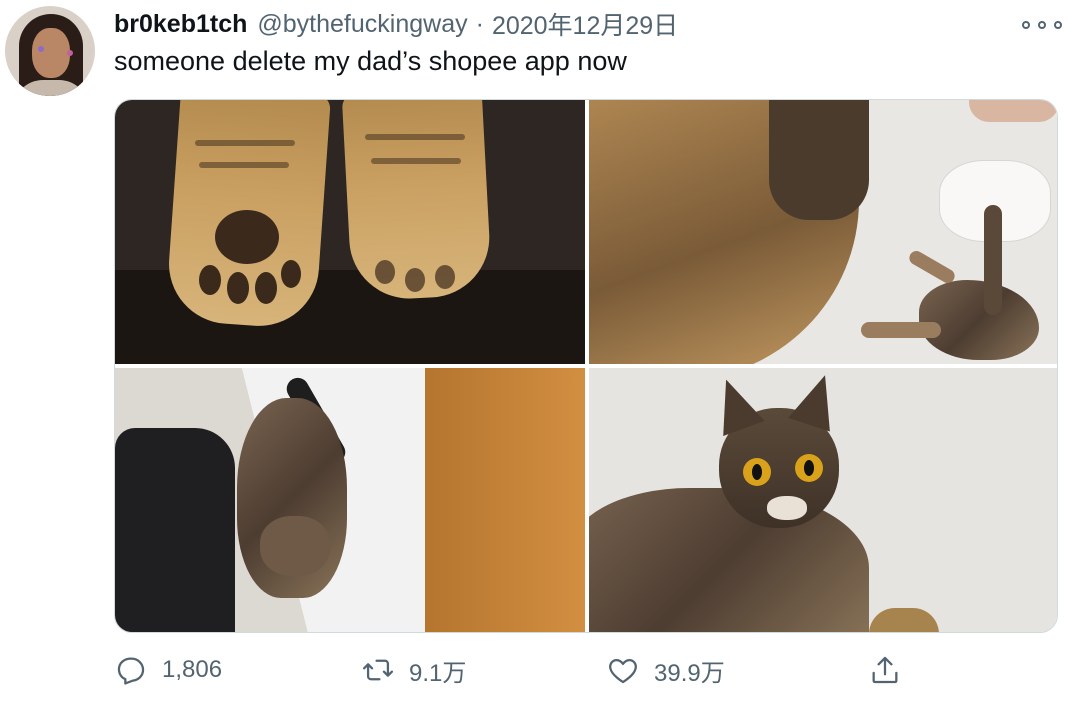  What do you see at coordinates (378, 670) in the screenshot?
I see `retweet-icon` at bounding box center [378, 670].